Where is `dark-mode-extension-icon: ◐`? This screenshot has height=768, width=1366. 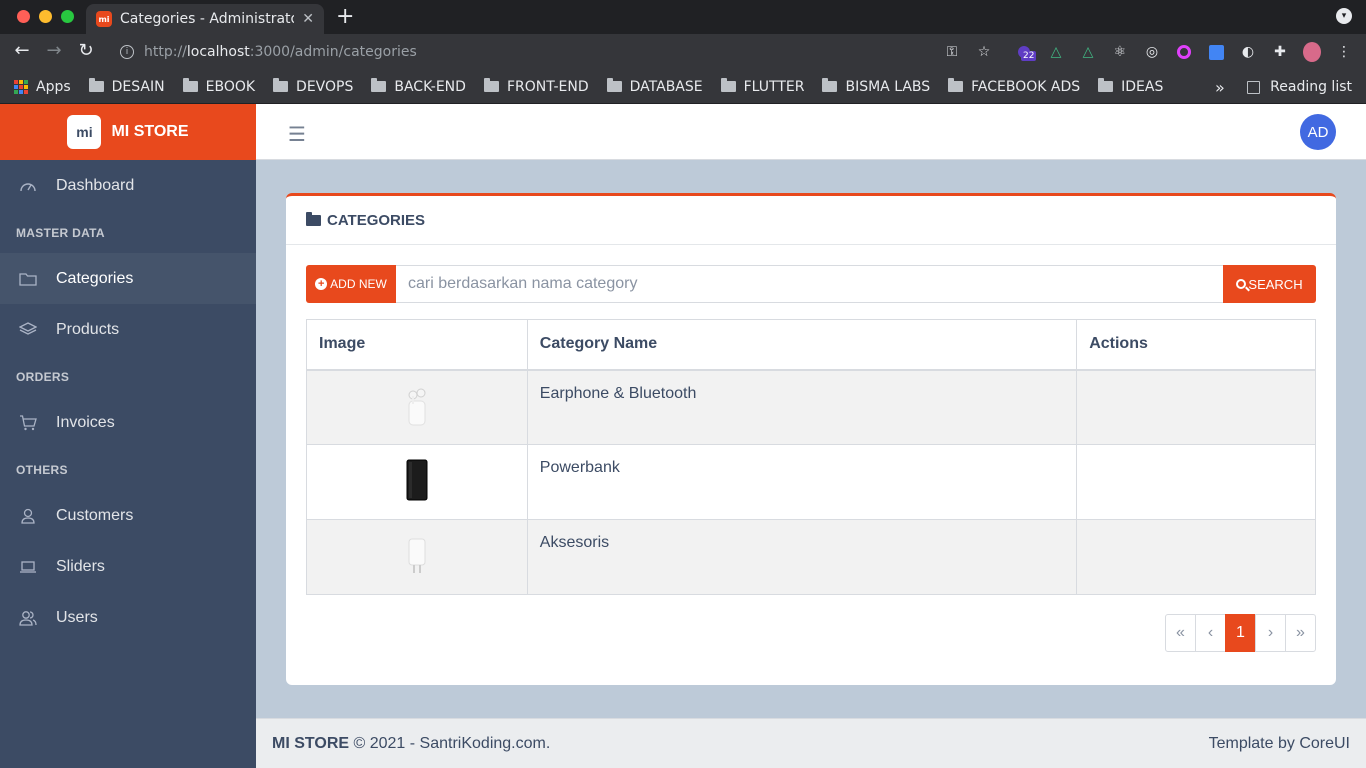
dark-mode-extension-icon: ◐ is located at coordinates (1248, 52).